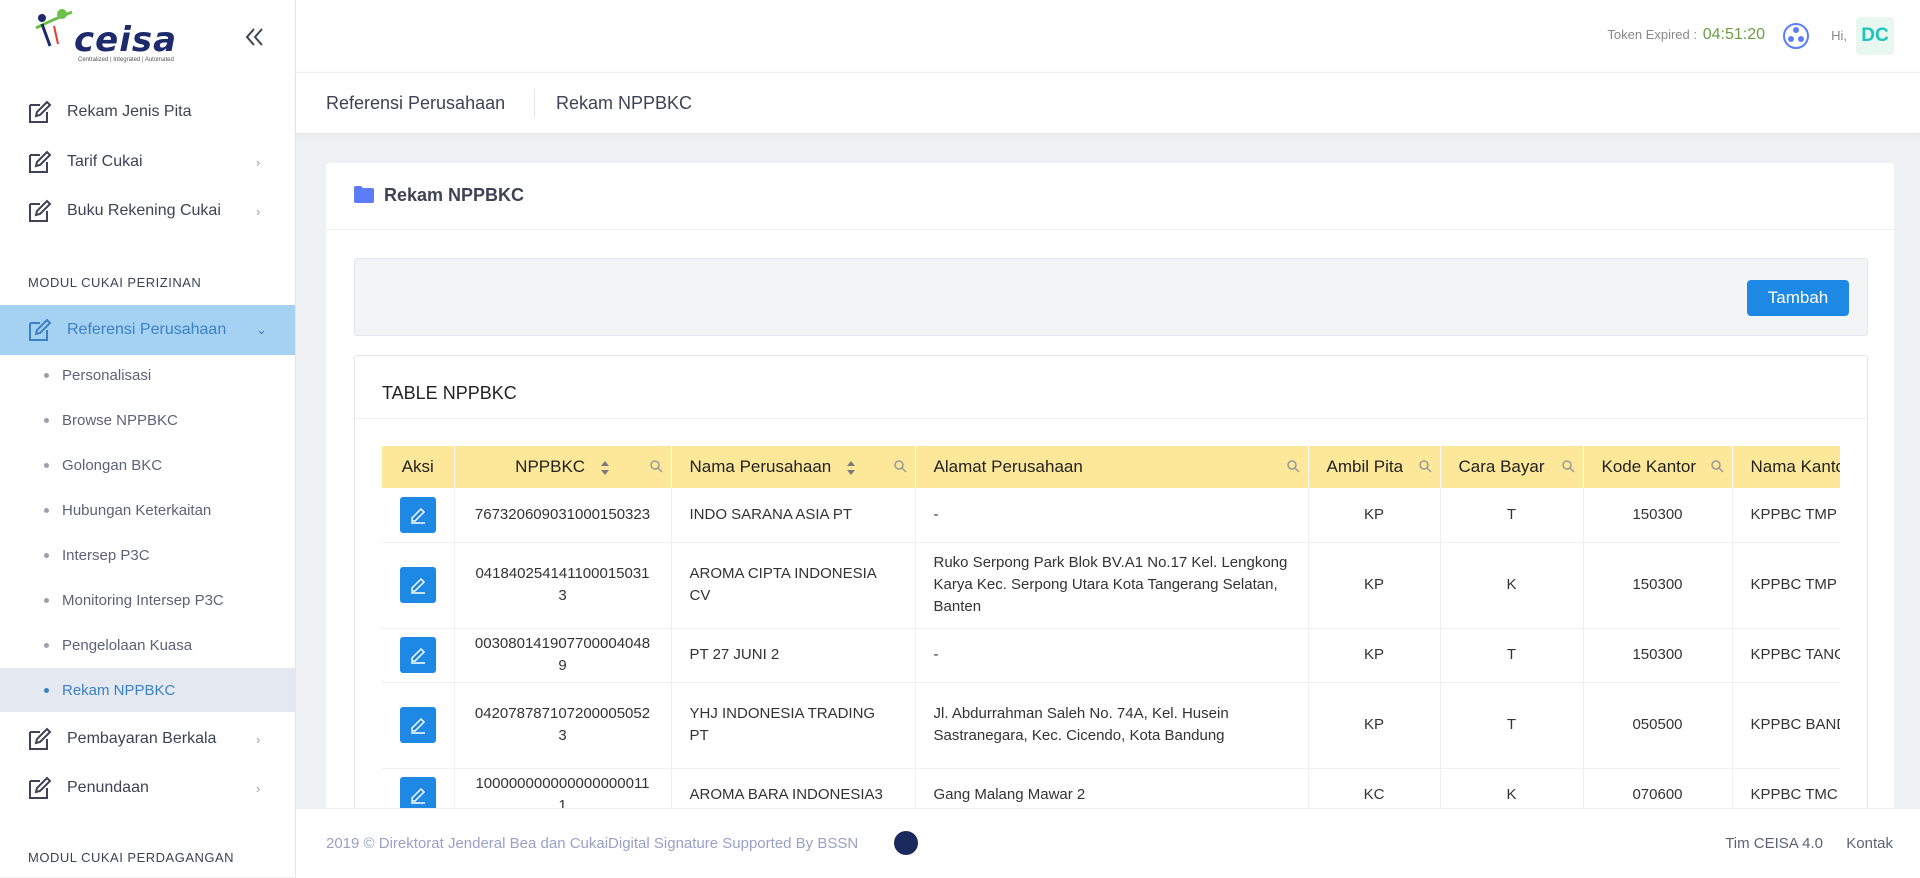 This screenshot has width=1920, height=878. I want to click on sidebar-subitem-personalisasi: Personalisasi, so click(147, 375).